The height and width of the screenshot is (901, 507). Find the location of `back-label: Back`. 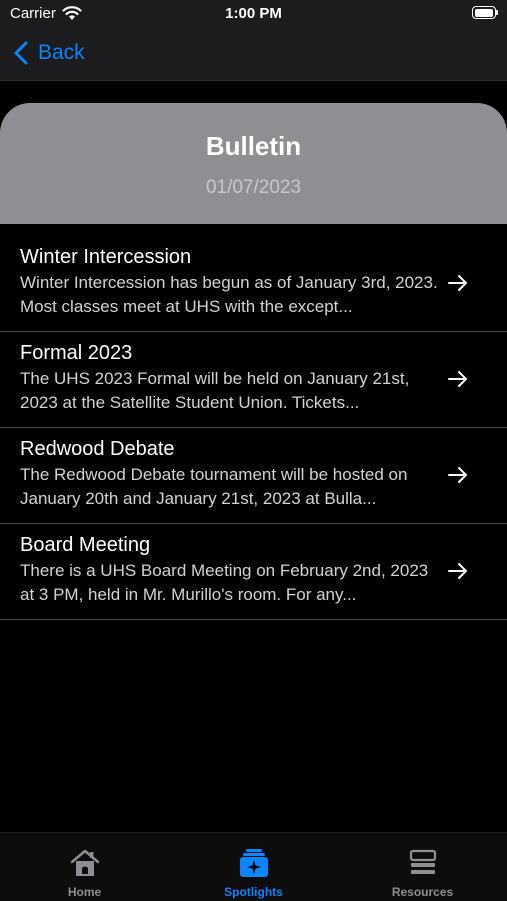

back-label: Back is located at coordinates (61, 52).